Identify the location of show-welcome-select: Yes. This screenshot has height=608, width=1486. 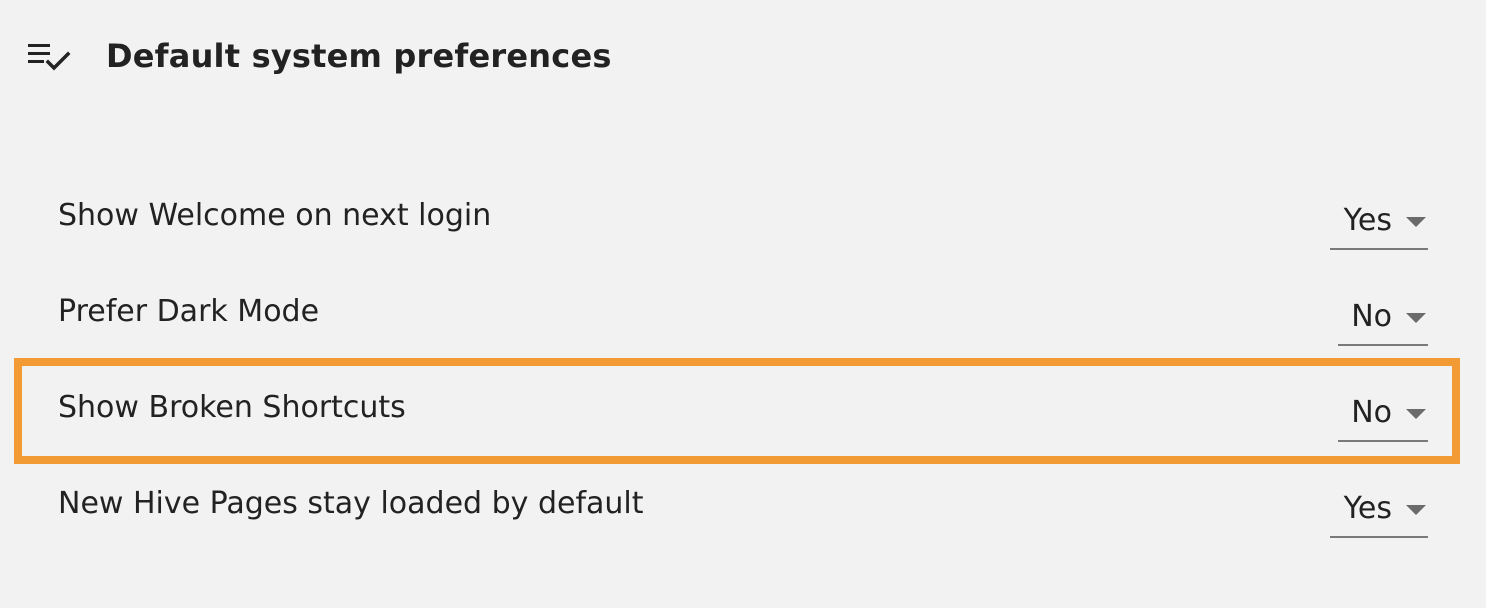
(1379, 221).